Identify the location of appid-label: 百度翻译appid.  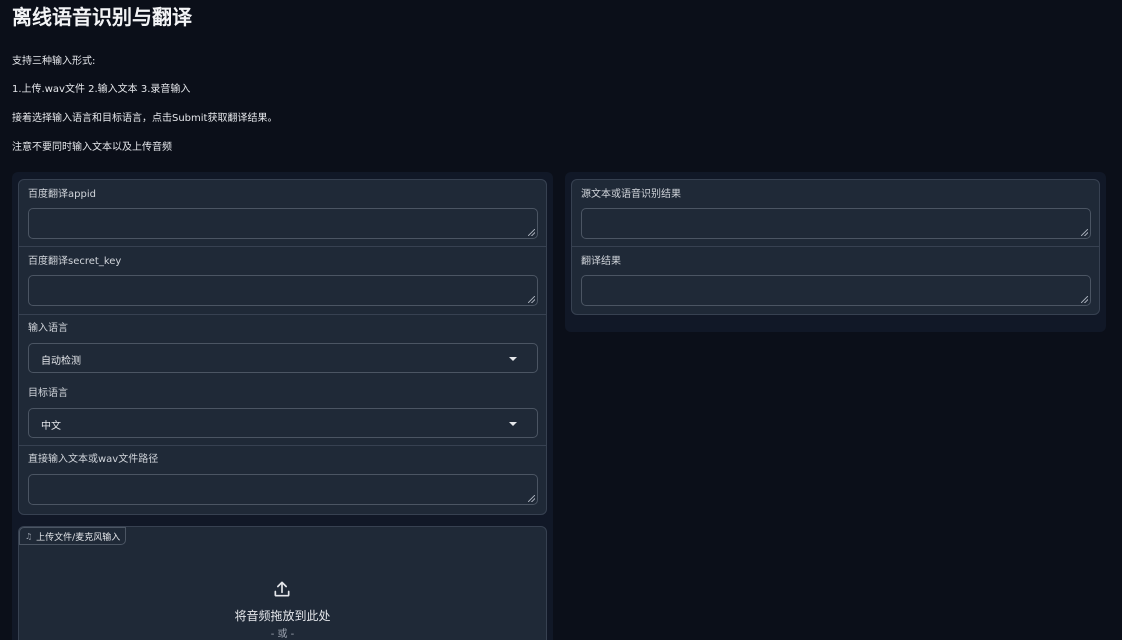
(62, 194).